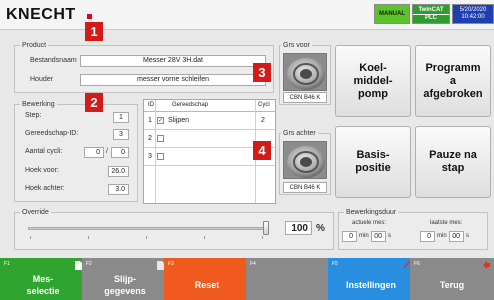 The width and height of the screenshot is (494, 300). Describe the element at coordinates (171, 264) in the screenshot. I see `fkey-number: F3` at that location.